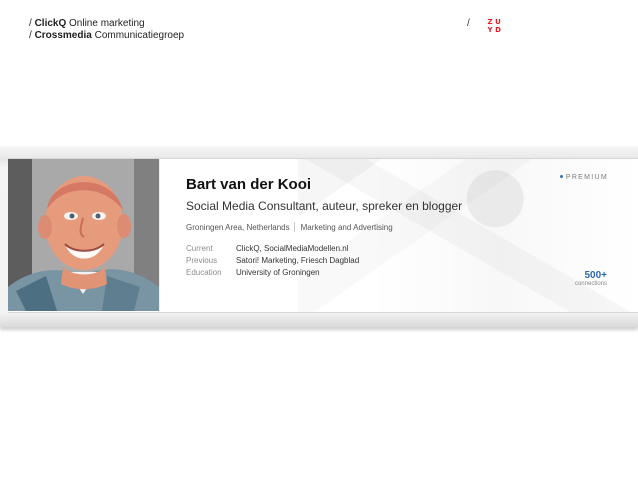  Describe the element at coordinates (63, 35) in the screenshot. I see `brand-name-crossmedia: Crossmedia` at that location.